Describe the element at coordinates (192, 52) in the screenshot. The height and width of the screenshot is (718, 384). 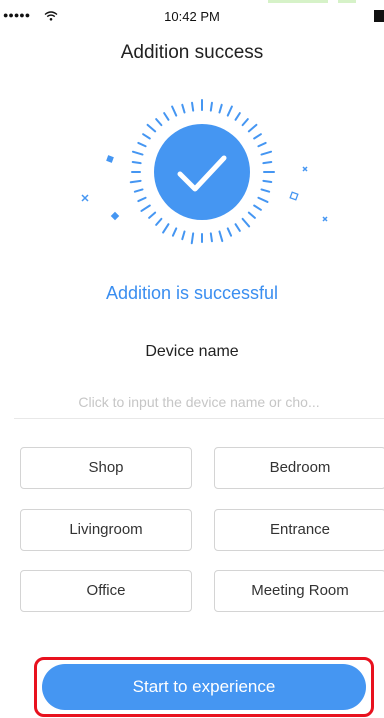
I see `page-title: Addition success` at that location.